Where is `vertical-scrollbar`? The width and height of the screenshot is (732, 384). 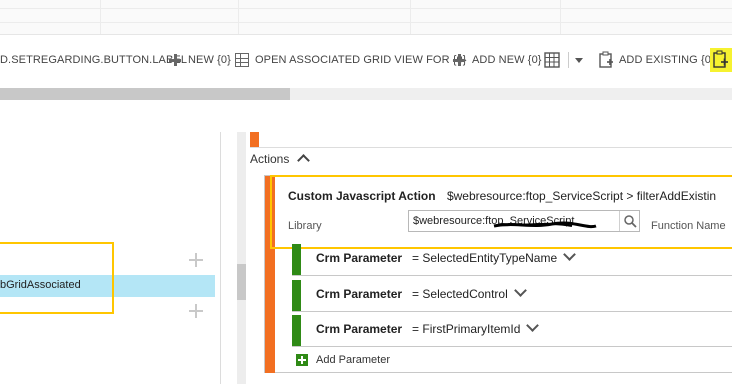
vertical-scrollbar is located at coordinates (241, 258).